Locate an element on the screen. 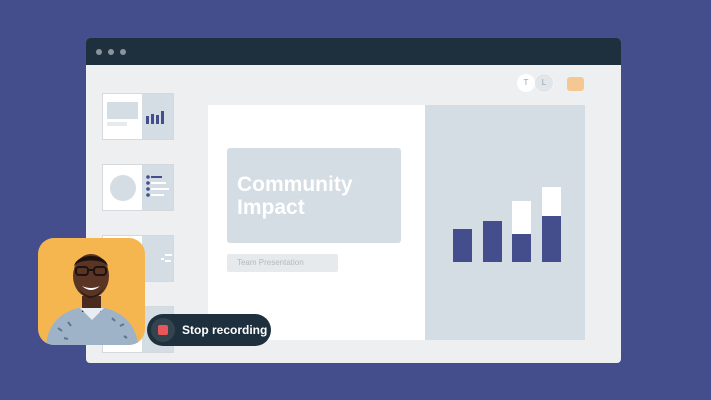 The height and width of the screenshot is (400, 711). collaborator-avatar: L is located at coordinates (544, 83).